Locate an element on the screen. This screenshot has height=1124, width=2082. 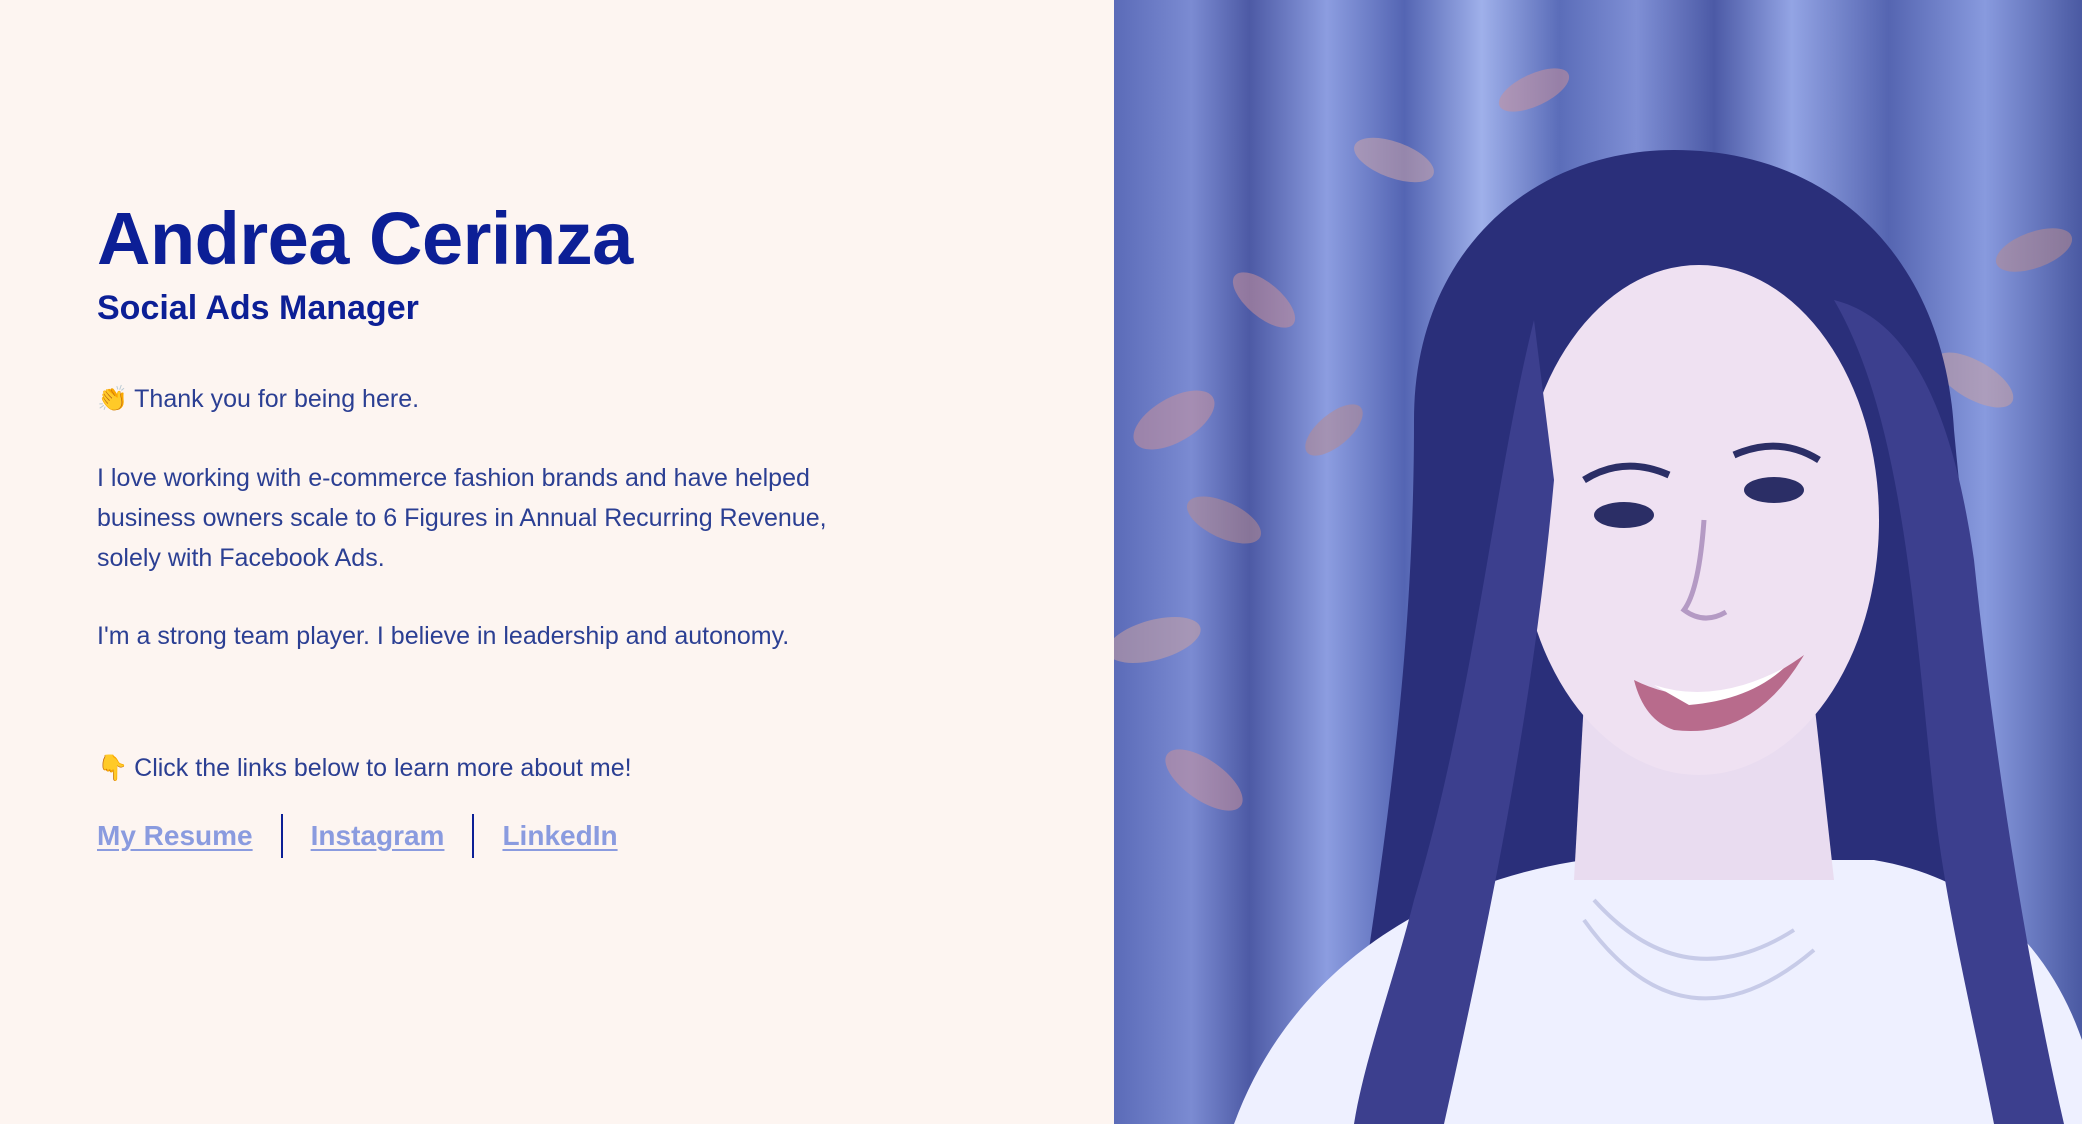
greeting-text: Thank you for being here. is located at coordinates (277, 399).